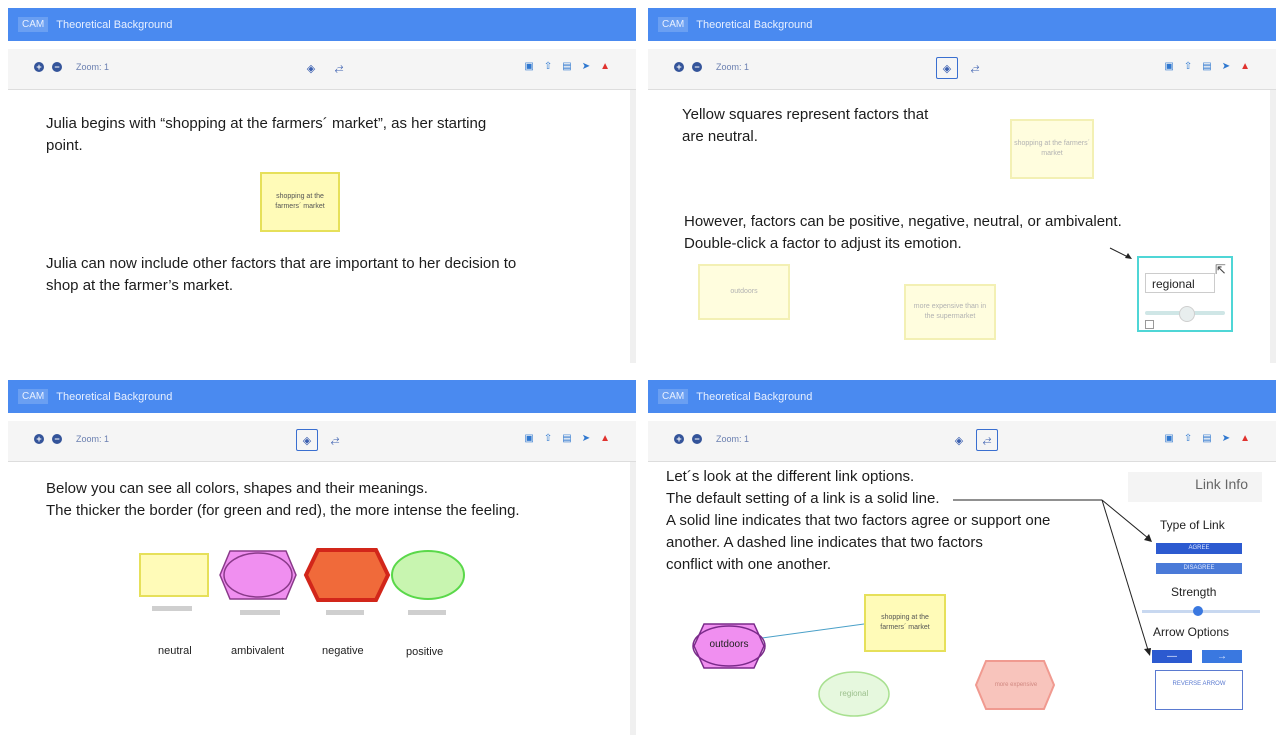 The image size is (1276, 735). Describe the element at coordinates (1194, 592) in the screenshot. I see `strength-label: Strength` at that location.